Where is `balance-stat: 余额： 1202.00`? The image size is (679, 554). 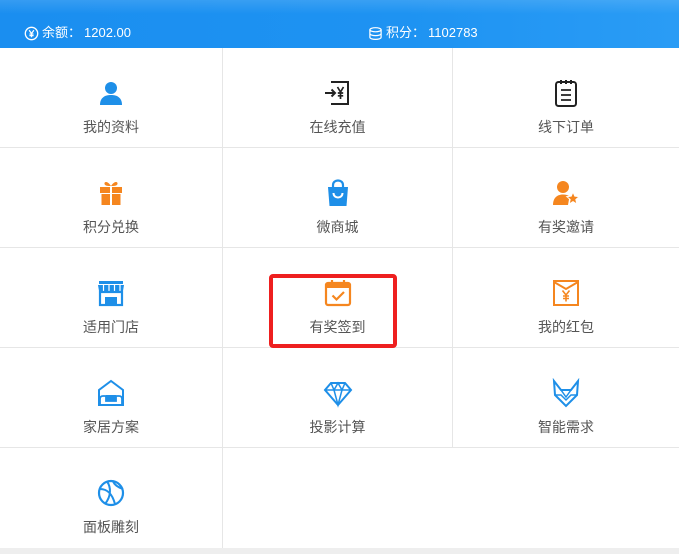 balance-stat: 余额： 1202.00 is located at coordinates (77, 33).